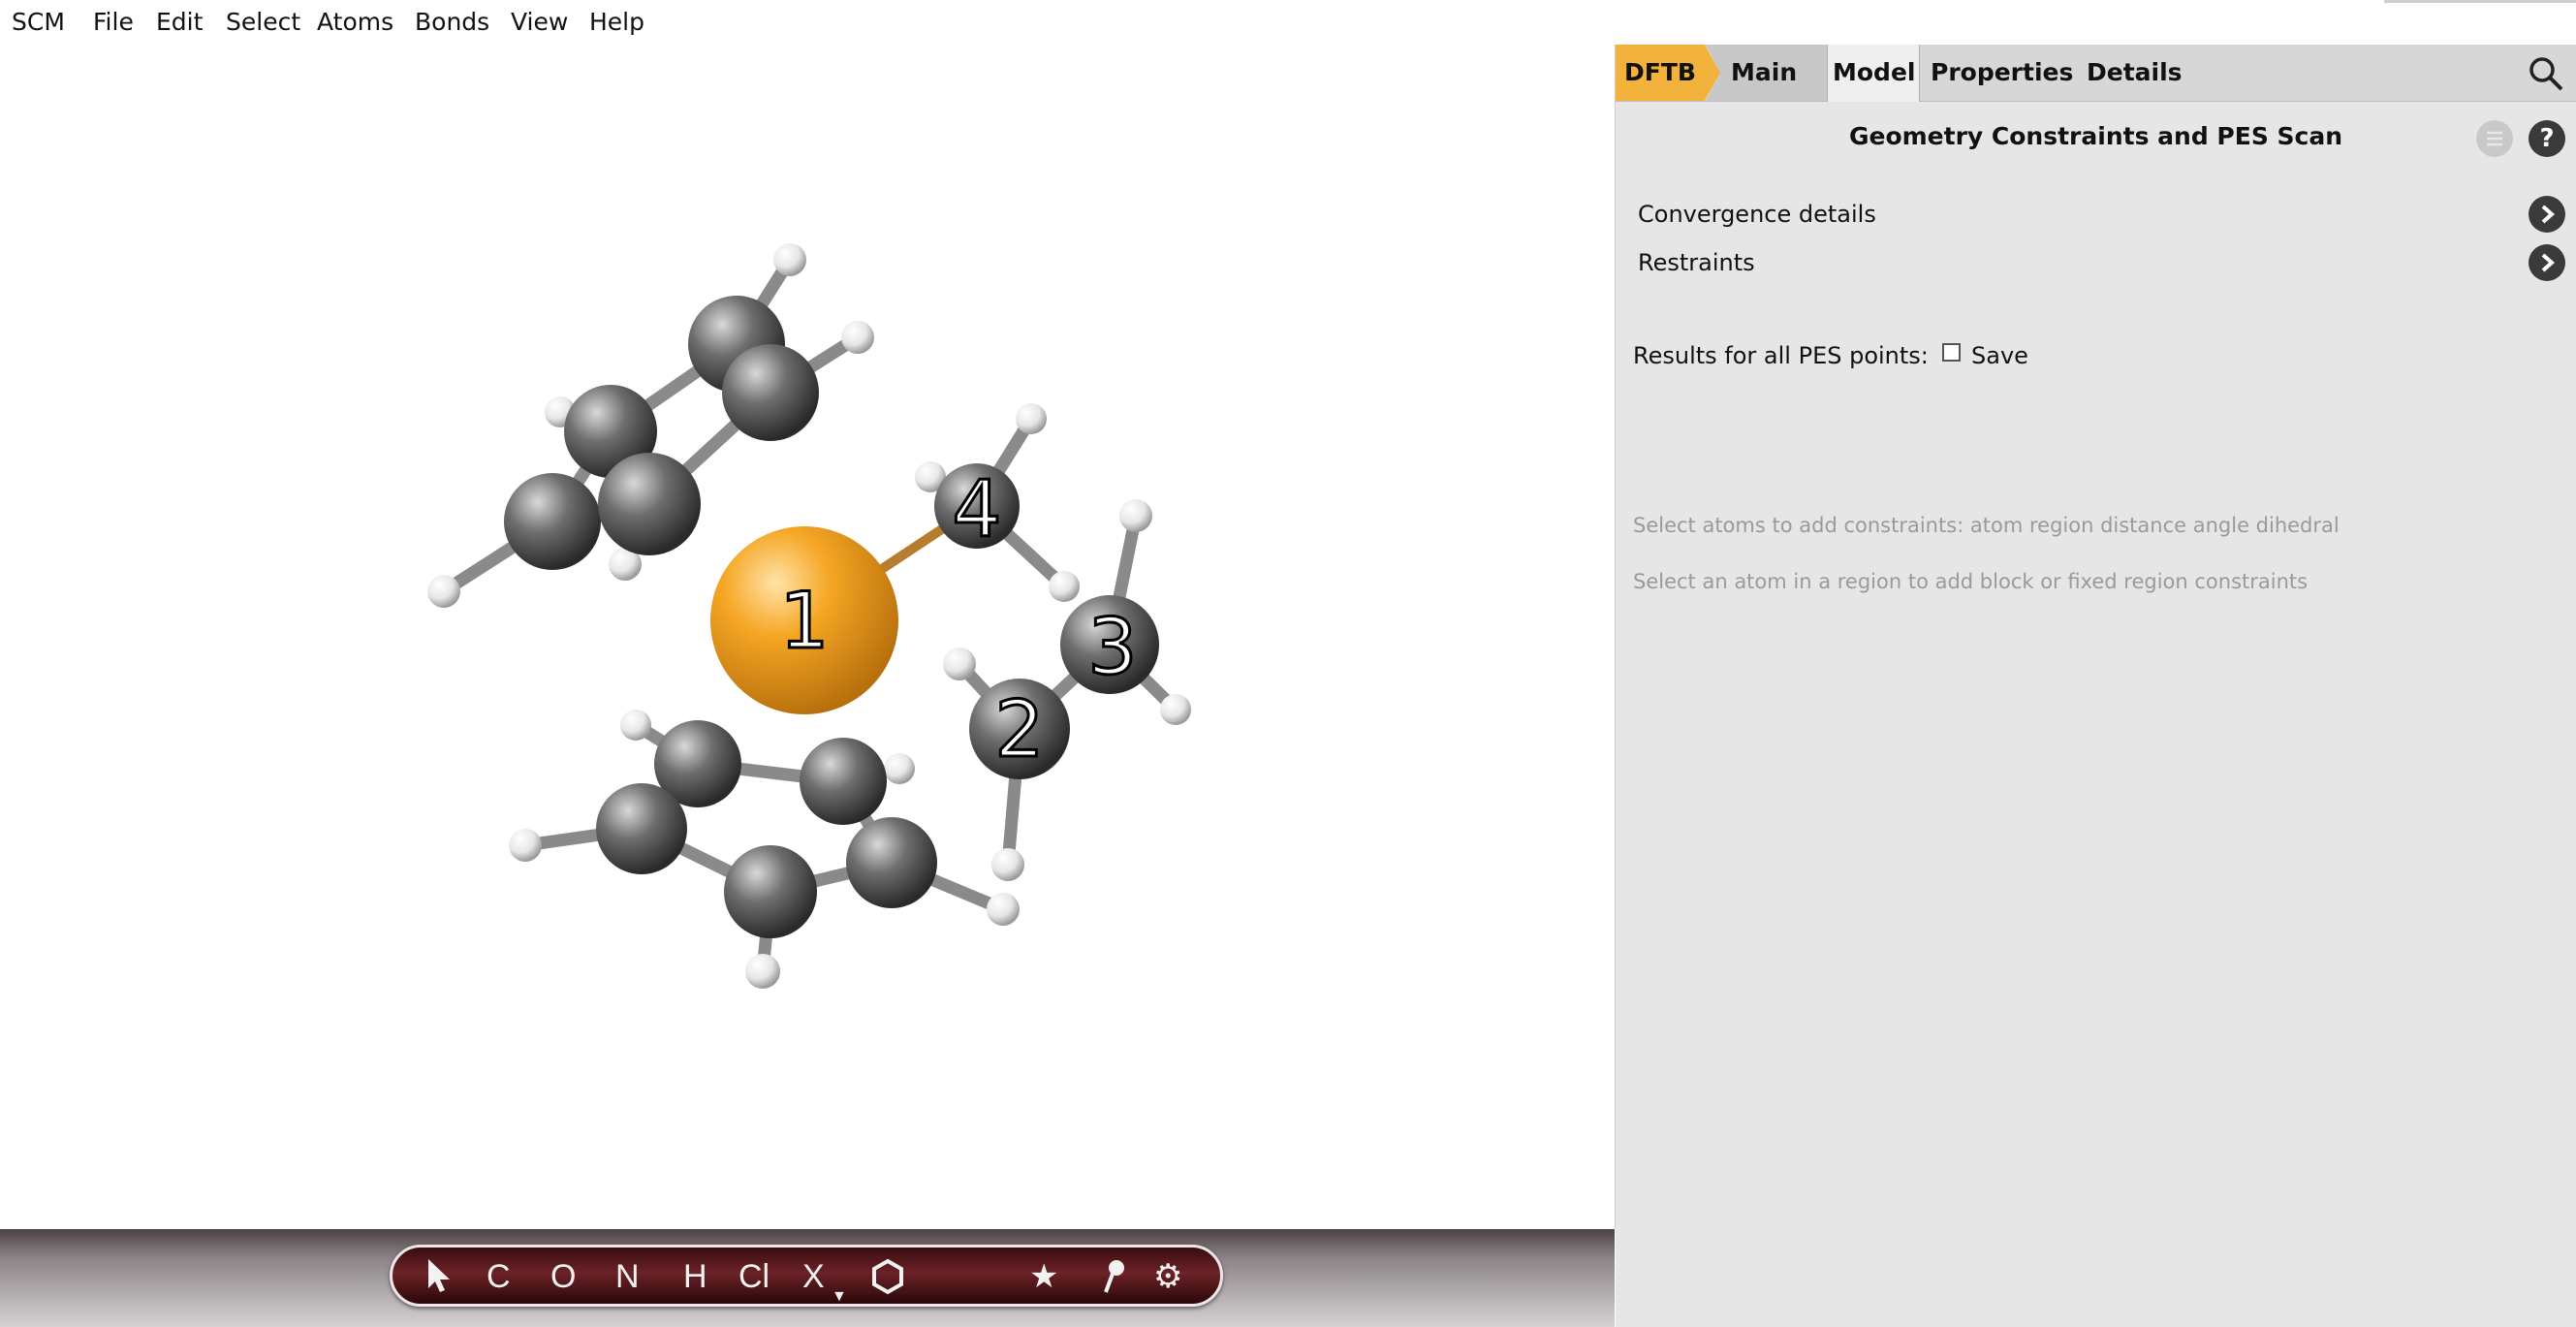  I want to click on tab-main-label: Main, so click(1764, 72).